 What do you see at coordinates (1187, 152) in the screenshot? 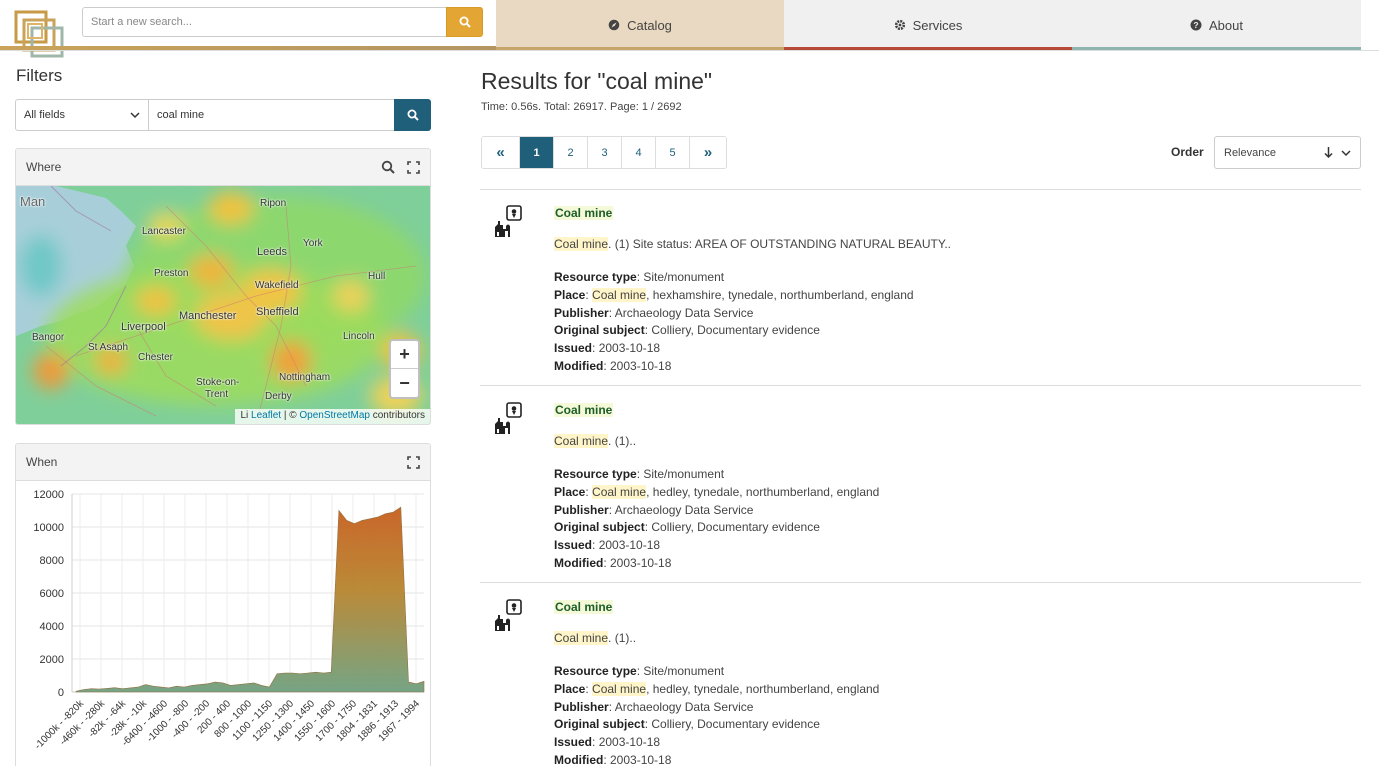
I see `order-label: Order` at bounding box center [1187, 152].